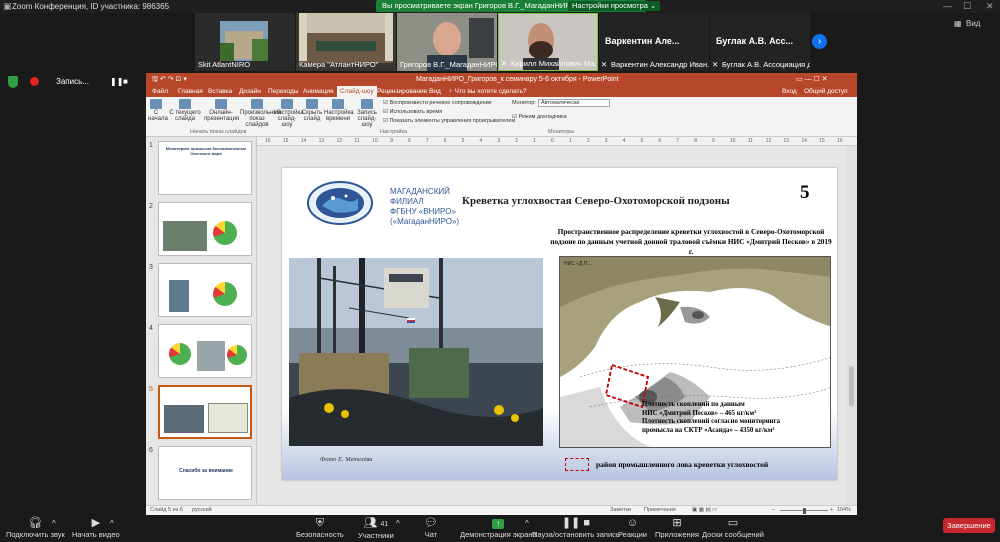  What do you see at coordinates (947, 6) in the screenshot?
I see `minimize-button: —` at bounding box center [947, 6].